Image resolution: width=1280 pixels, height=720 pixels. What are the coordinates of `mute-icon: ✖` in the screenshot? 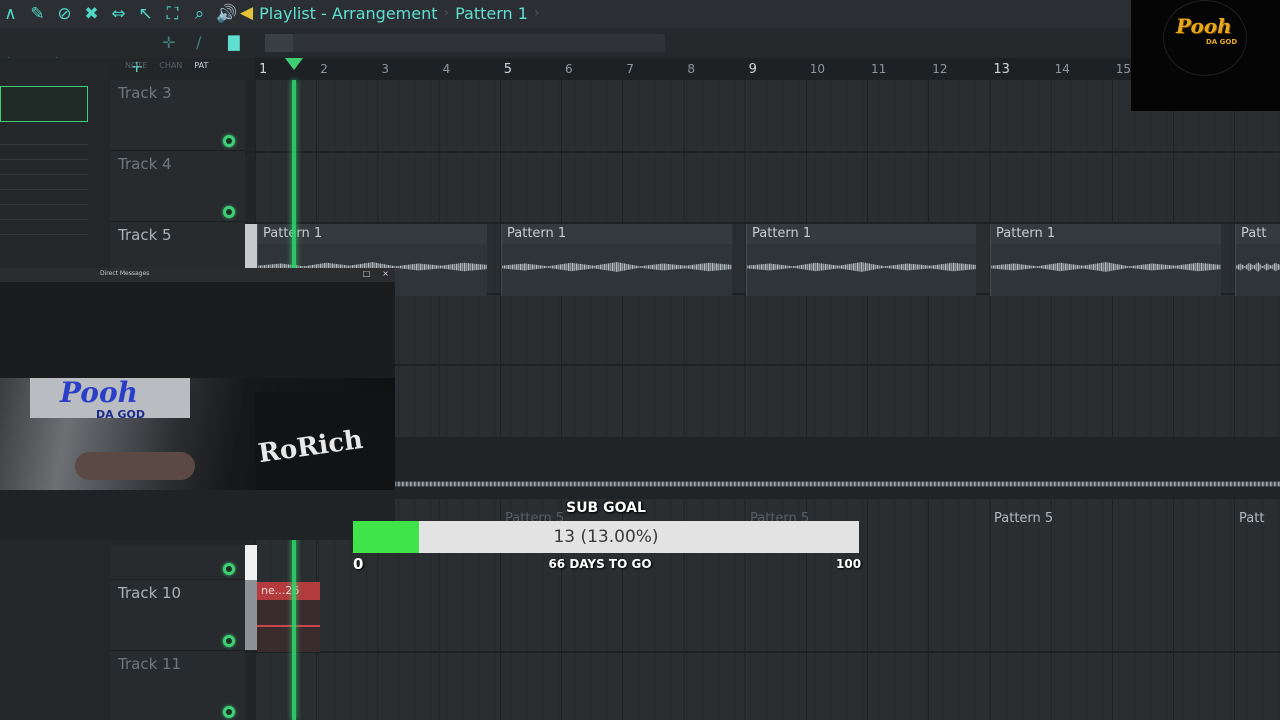 It's located at (91, 14).